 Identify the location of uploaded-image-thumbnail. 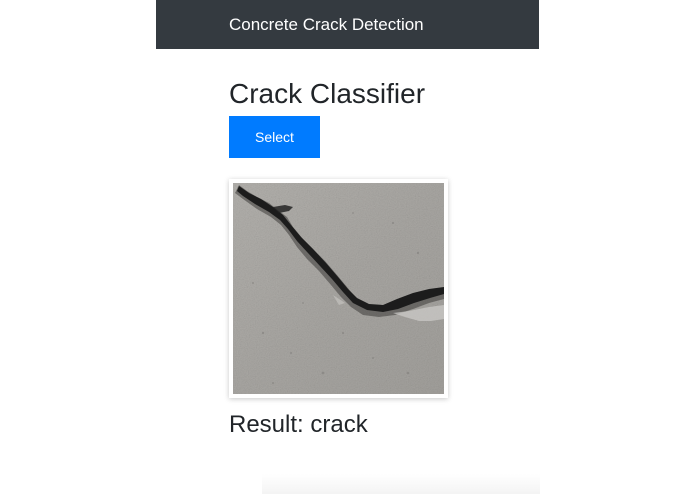
(338, 288).